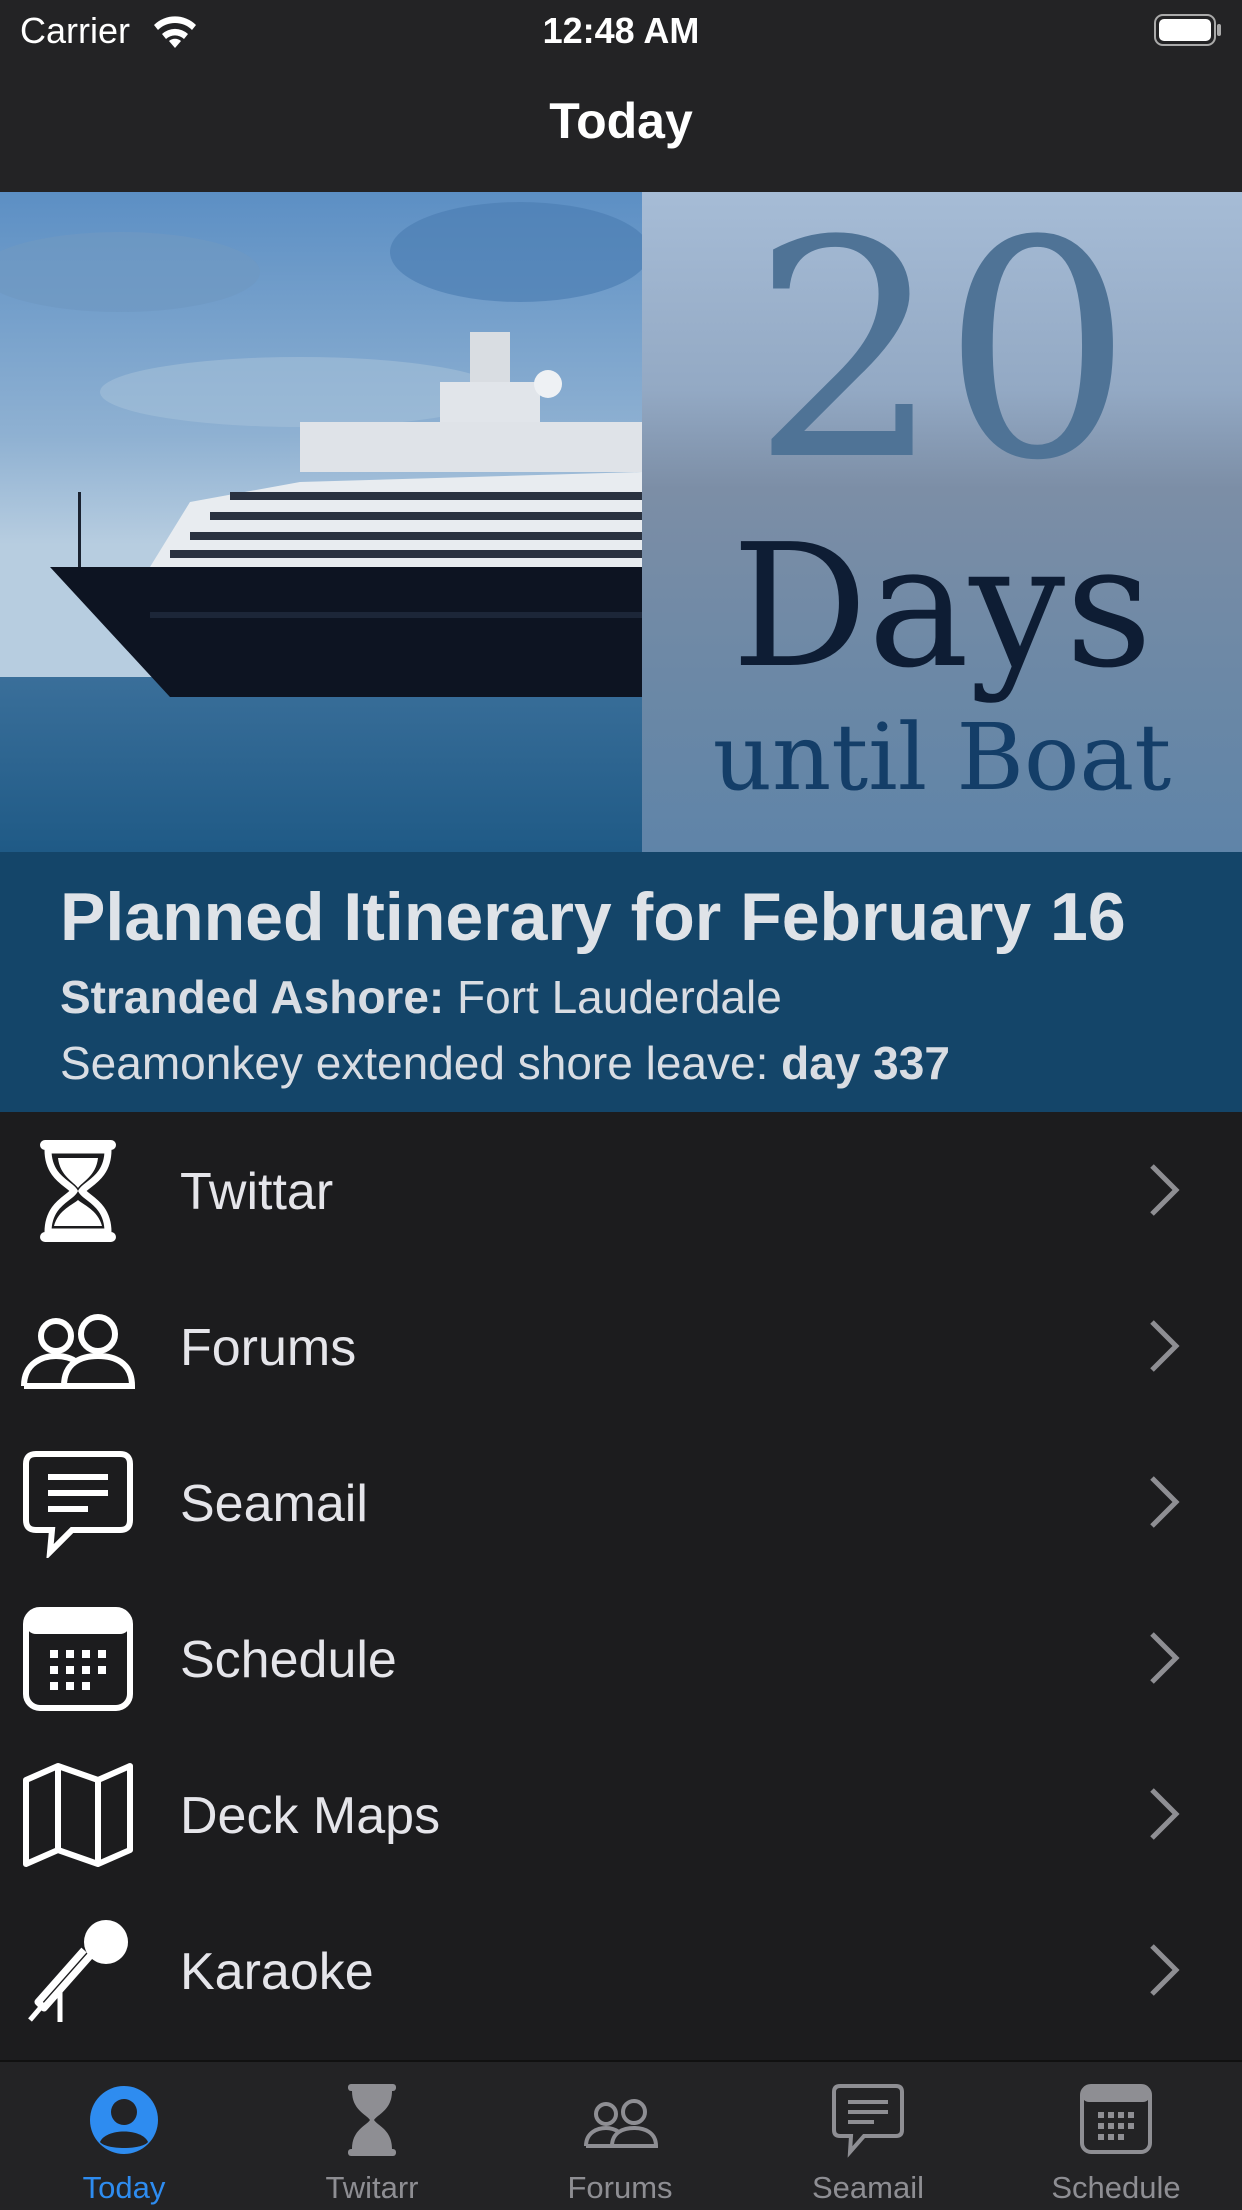  I want to click on menu-item-label: Deck Maps, so click(310, 1816).